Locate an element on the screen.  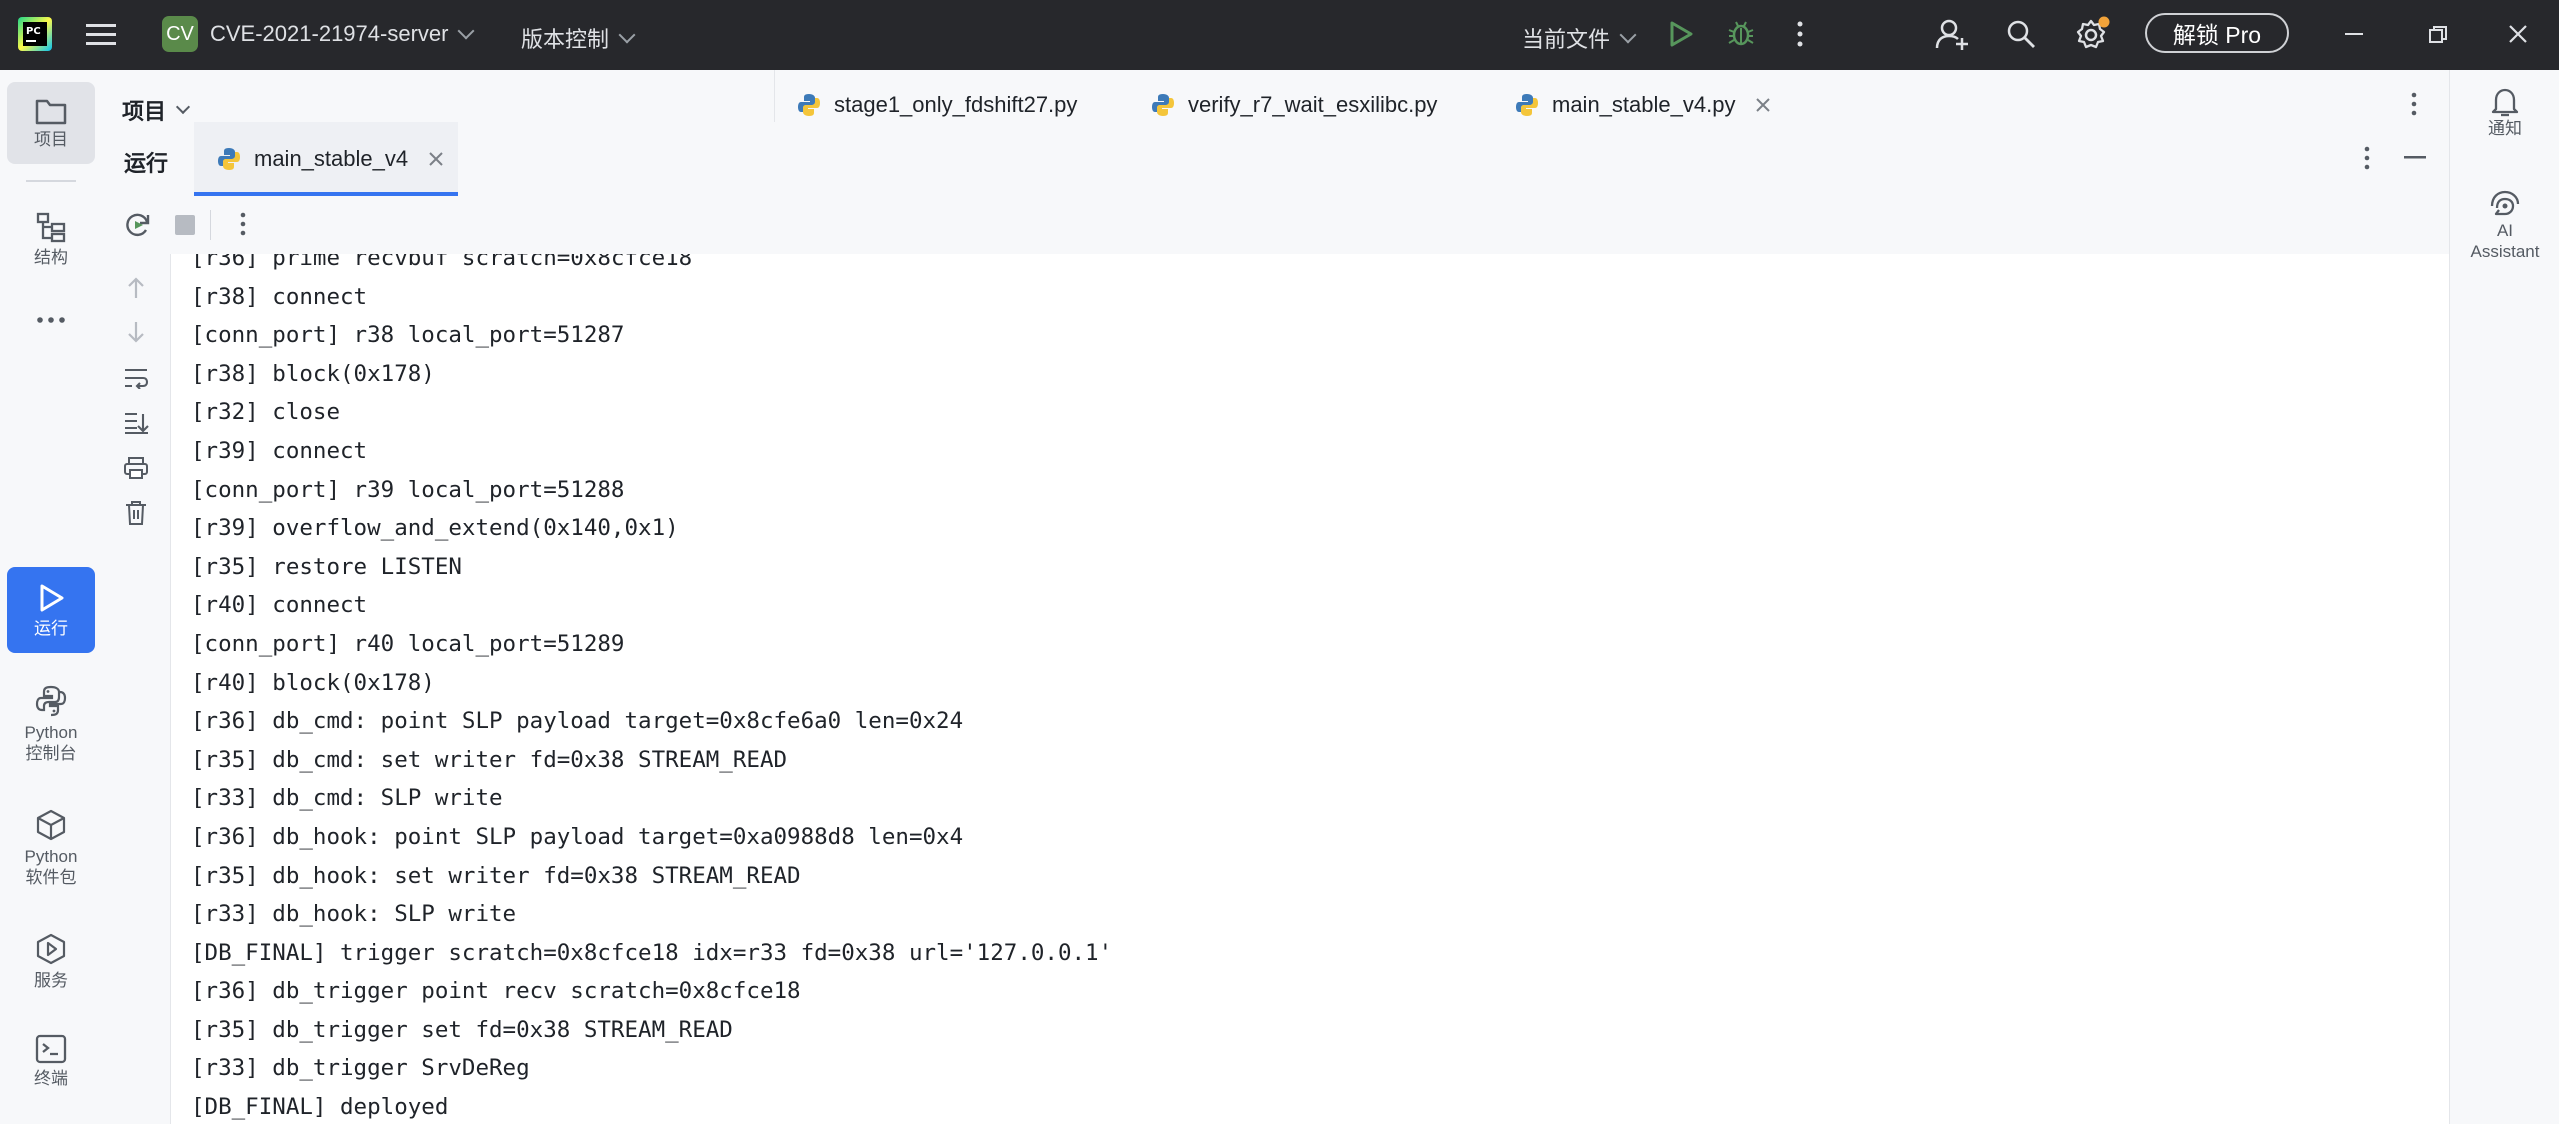
toolbar-divider is located at coordinates (51, 181).